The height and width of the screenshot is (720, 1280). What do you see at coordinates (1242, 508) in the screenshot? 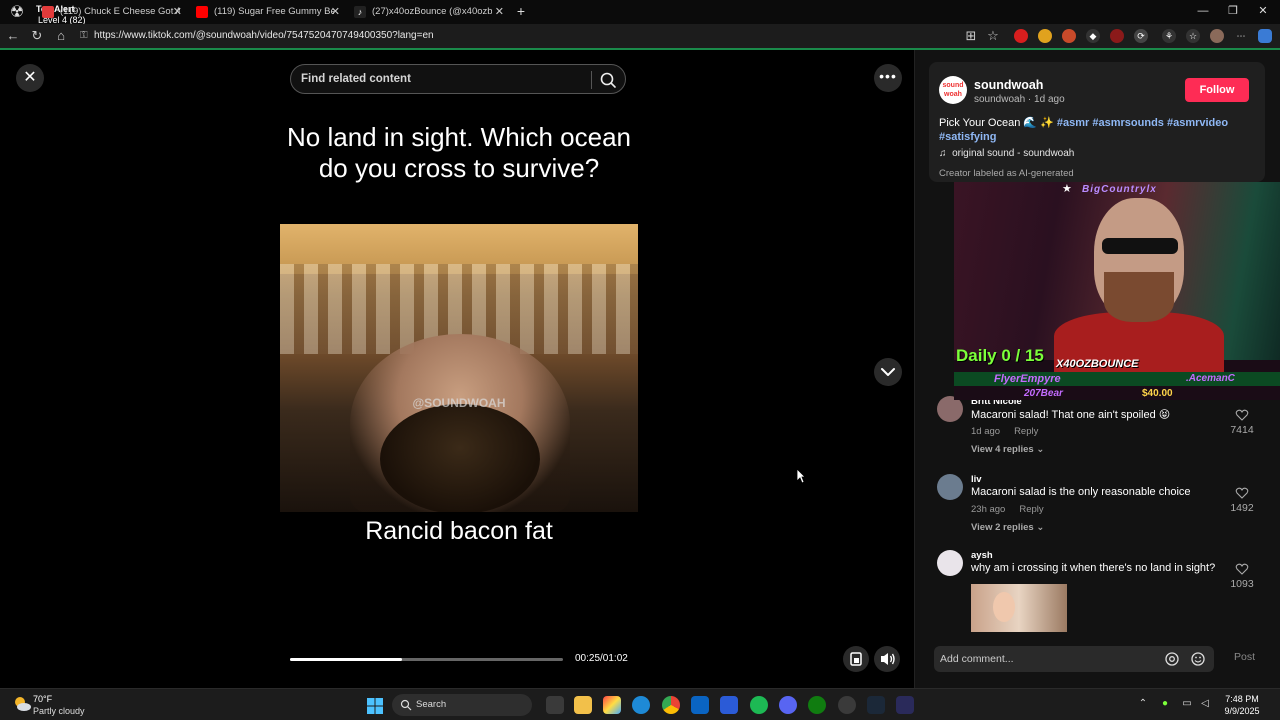
I see `like-count: 1492` at bounding box center [1242, 508].